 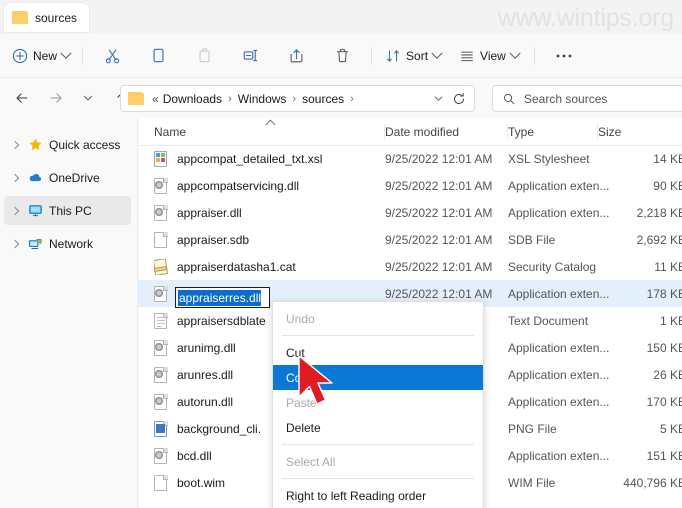 I want to click on sort-button: Sort, so click(x=413, y=56).